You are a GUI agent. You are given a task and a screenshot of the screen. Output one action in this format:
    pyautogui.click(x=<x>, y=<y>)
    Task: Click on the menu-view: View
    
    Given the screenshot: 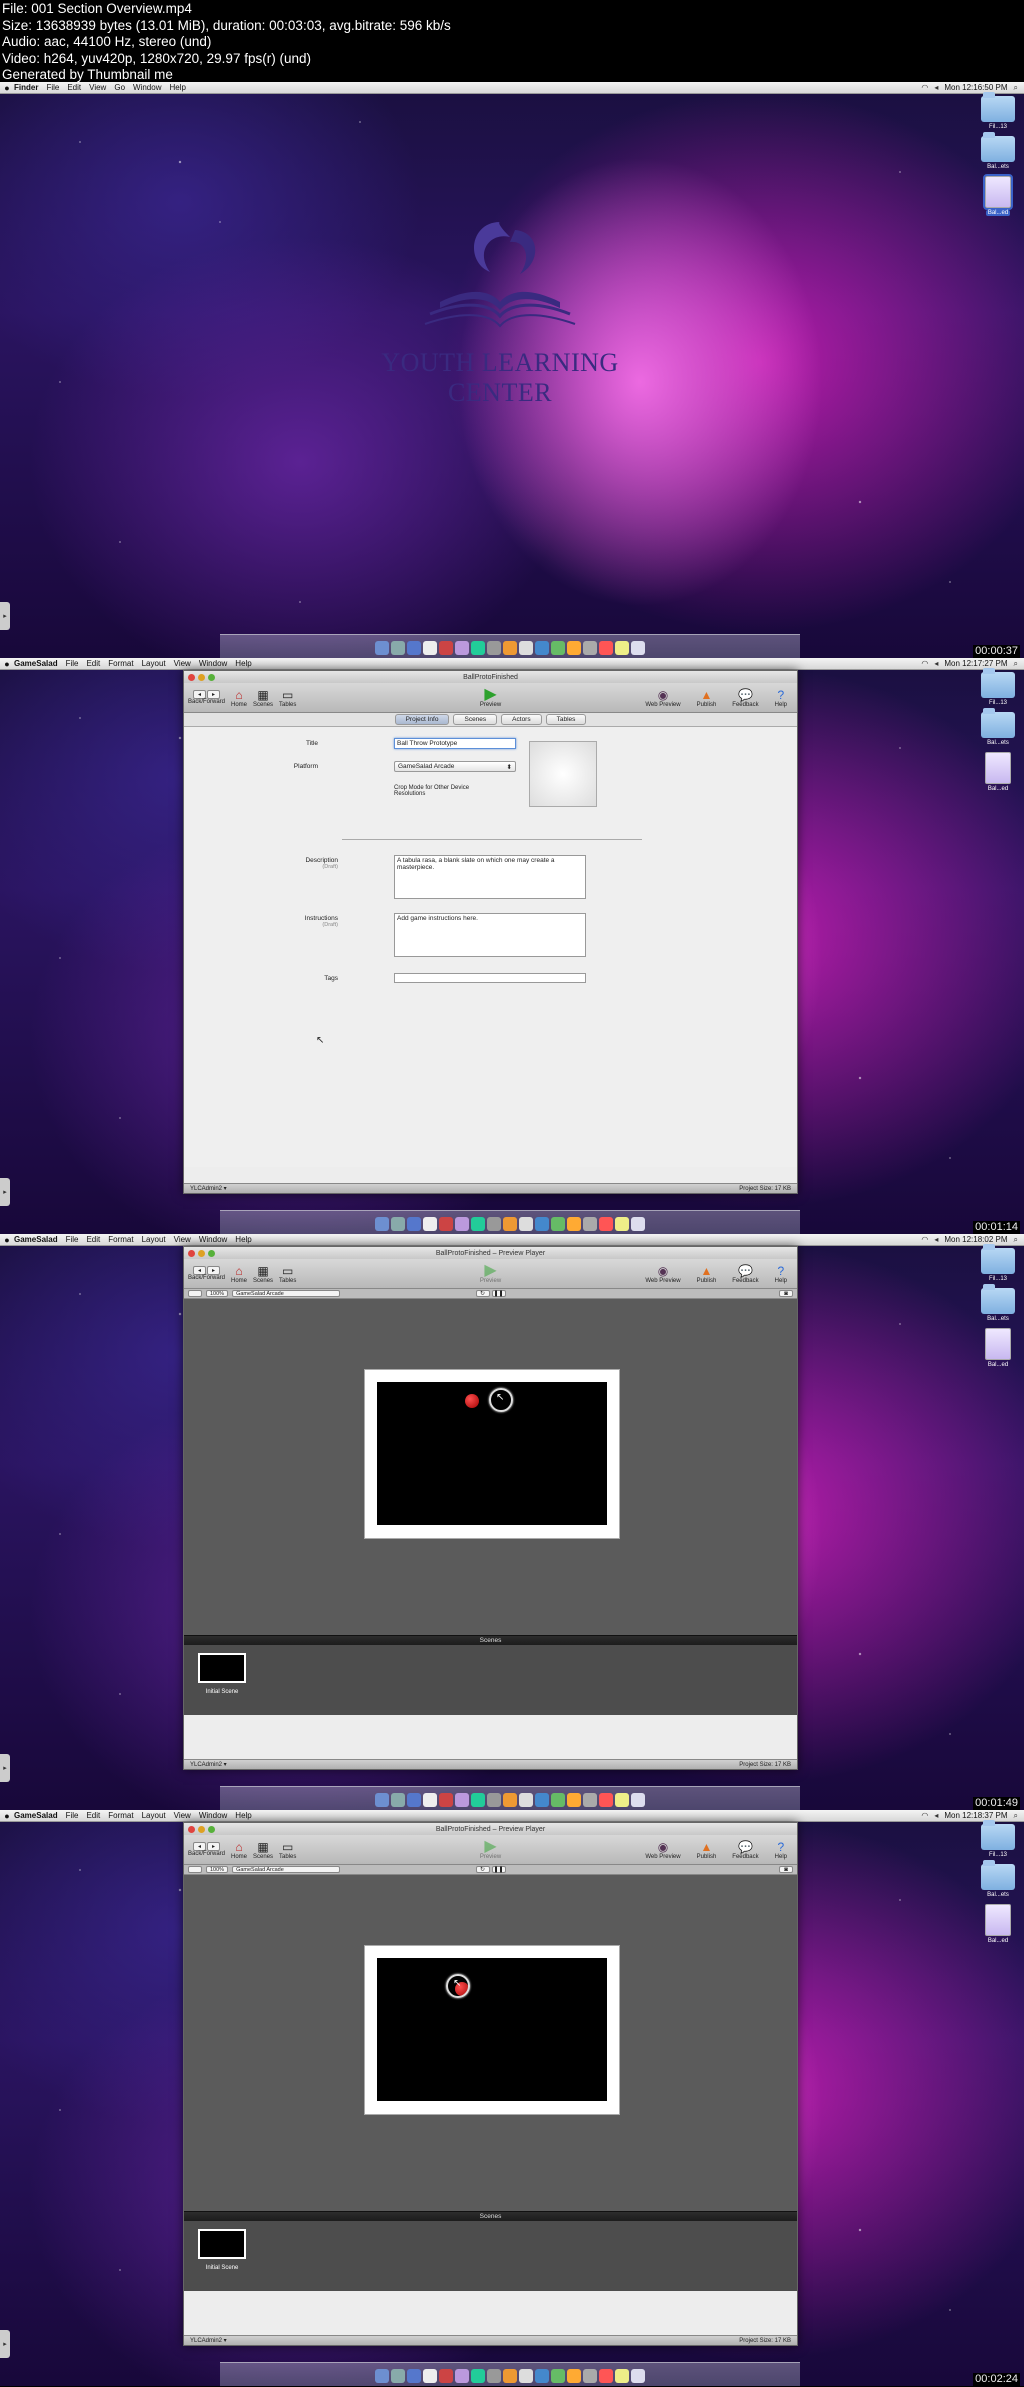 What is the action you would take?
    pyautogui.click(x=97, y=87)
    